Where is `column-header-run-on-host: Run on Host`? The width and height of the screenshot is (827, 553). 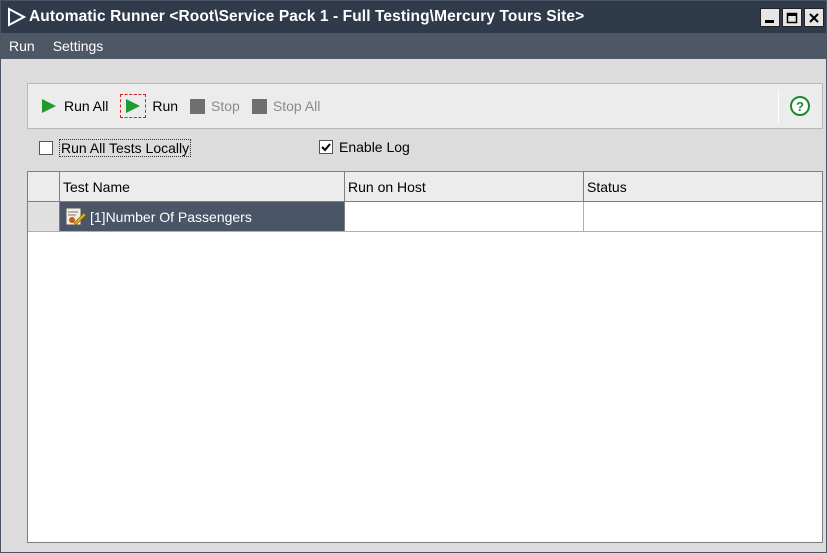
column-header-run-on-host: Run on Host is located at coordinates (464, 186).